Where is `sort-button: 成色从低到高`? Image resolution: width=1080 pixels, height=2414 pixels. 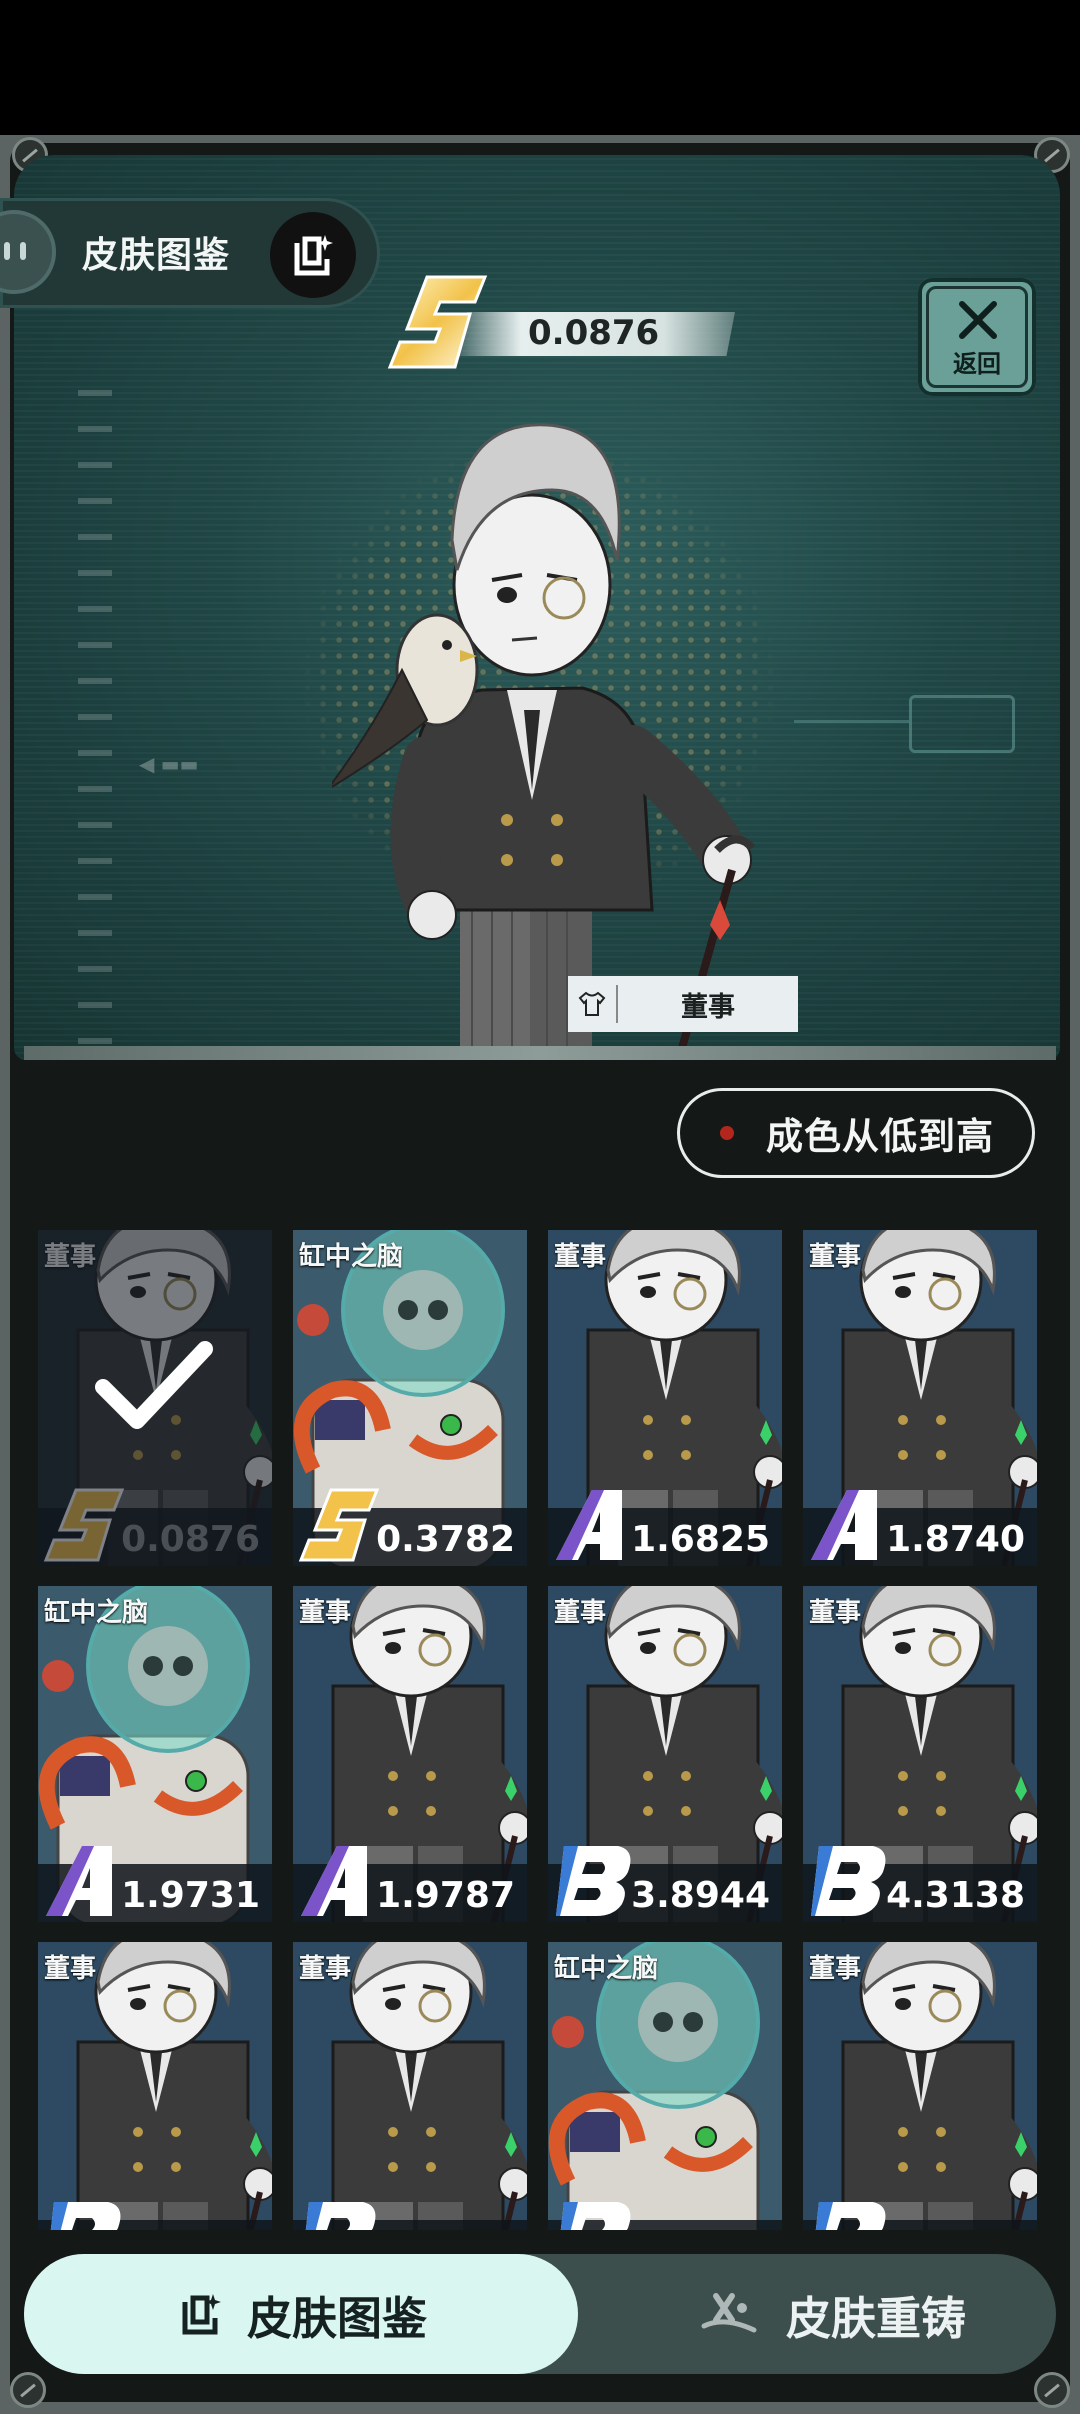 sort-button: 成色从低到高 is located at coordinates (856, 1133).